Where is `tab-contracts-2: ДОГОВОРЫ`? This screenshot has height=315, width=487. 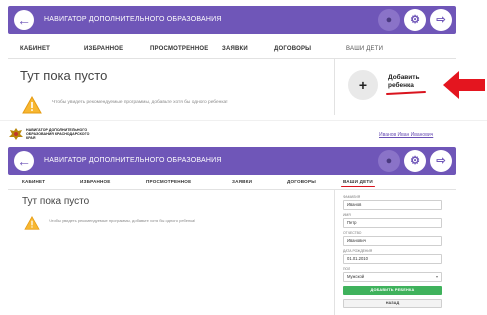 tab-contracts-2: ДОГОВОРЫ is located at coordinates (301, 181).